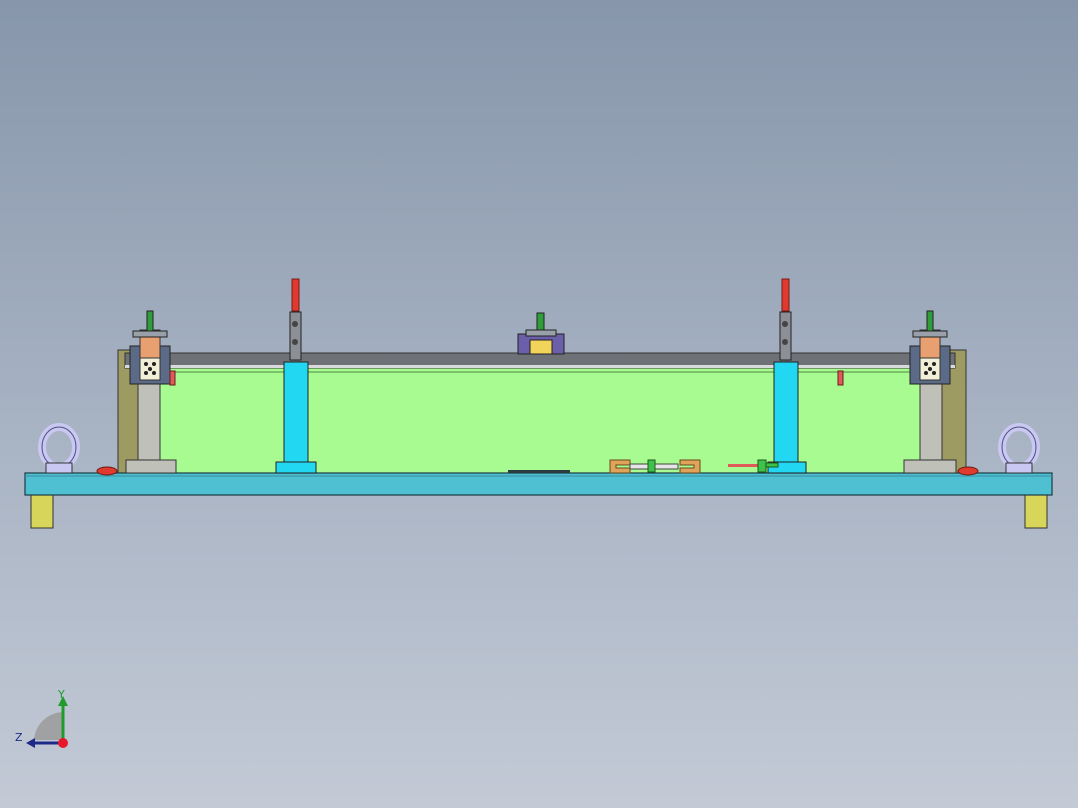  What do you see at coordinates (19, 737) in the screenshot?
I see `z-axis-label: Z` at bounding box center [19, 737].